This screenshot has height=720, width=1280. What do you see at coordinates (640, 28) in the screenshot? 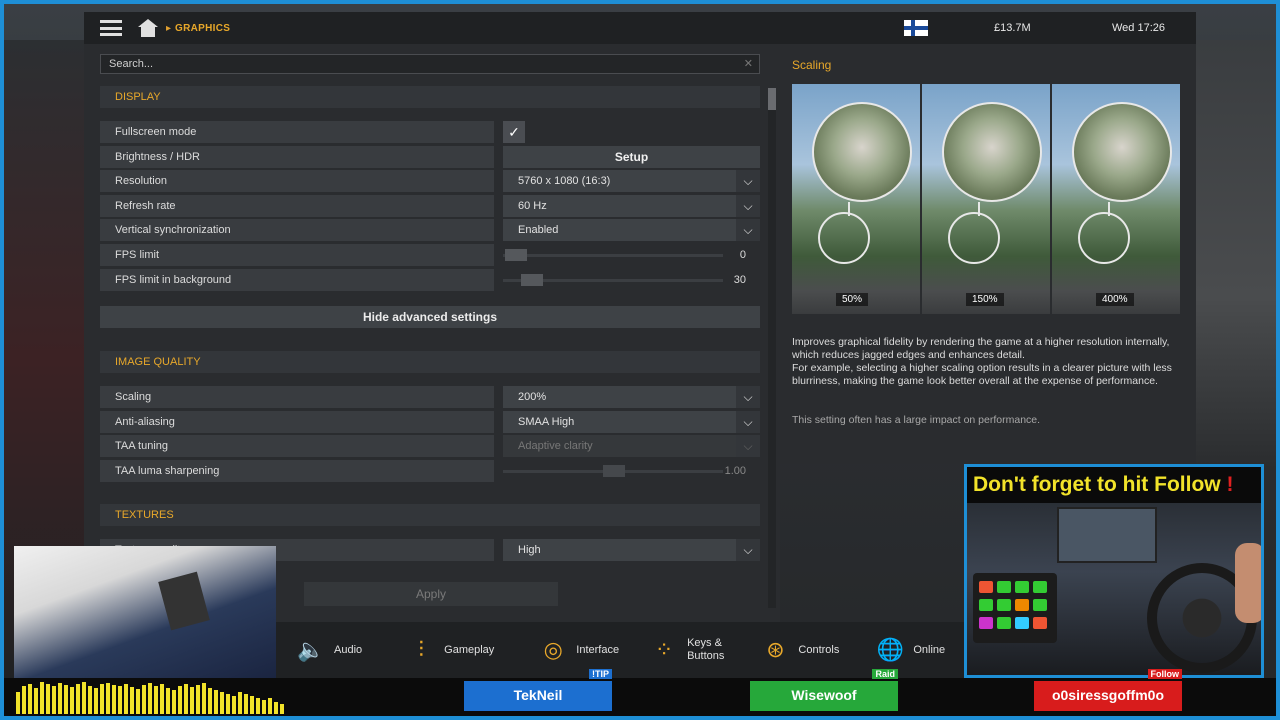
I see `top-bar: ▸ GRAPHICS £13.7M Wed 17:26` at bounding box center [640, 28].